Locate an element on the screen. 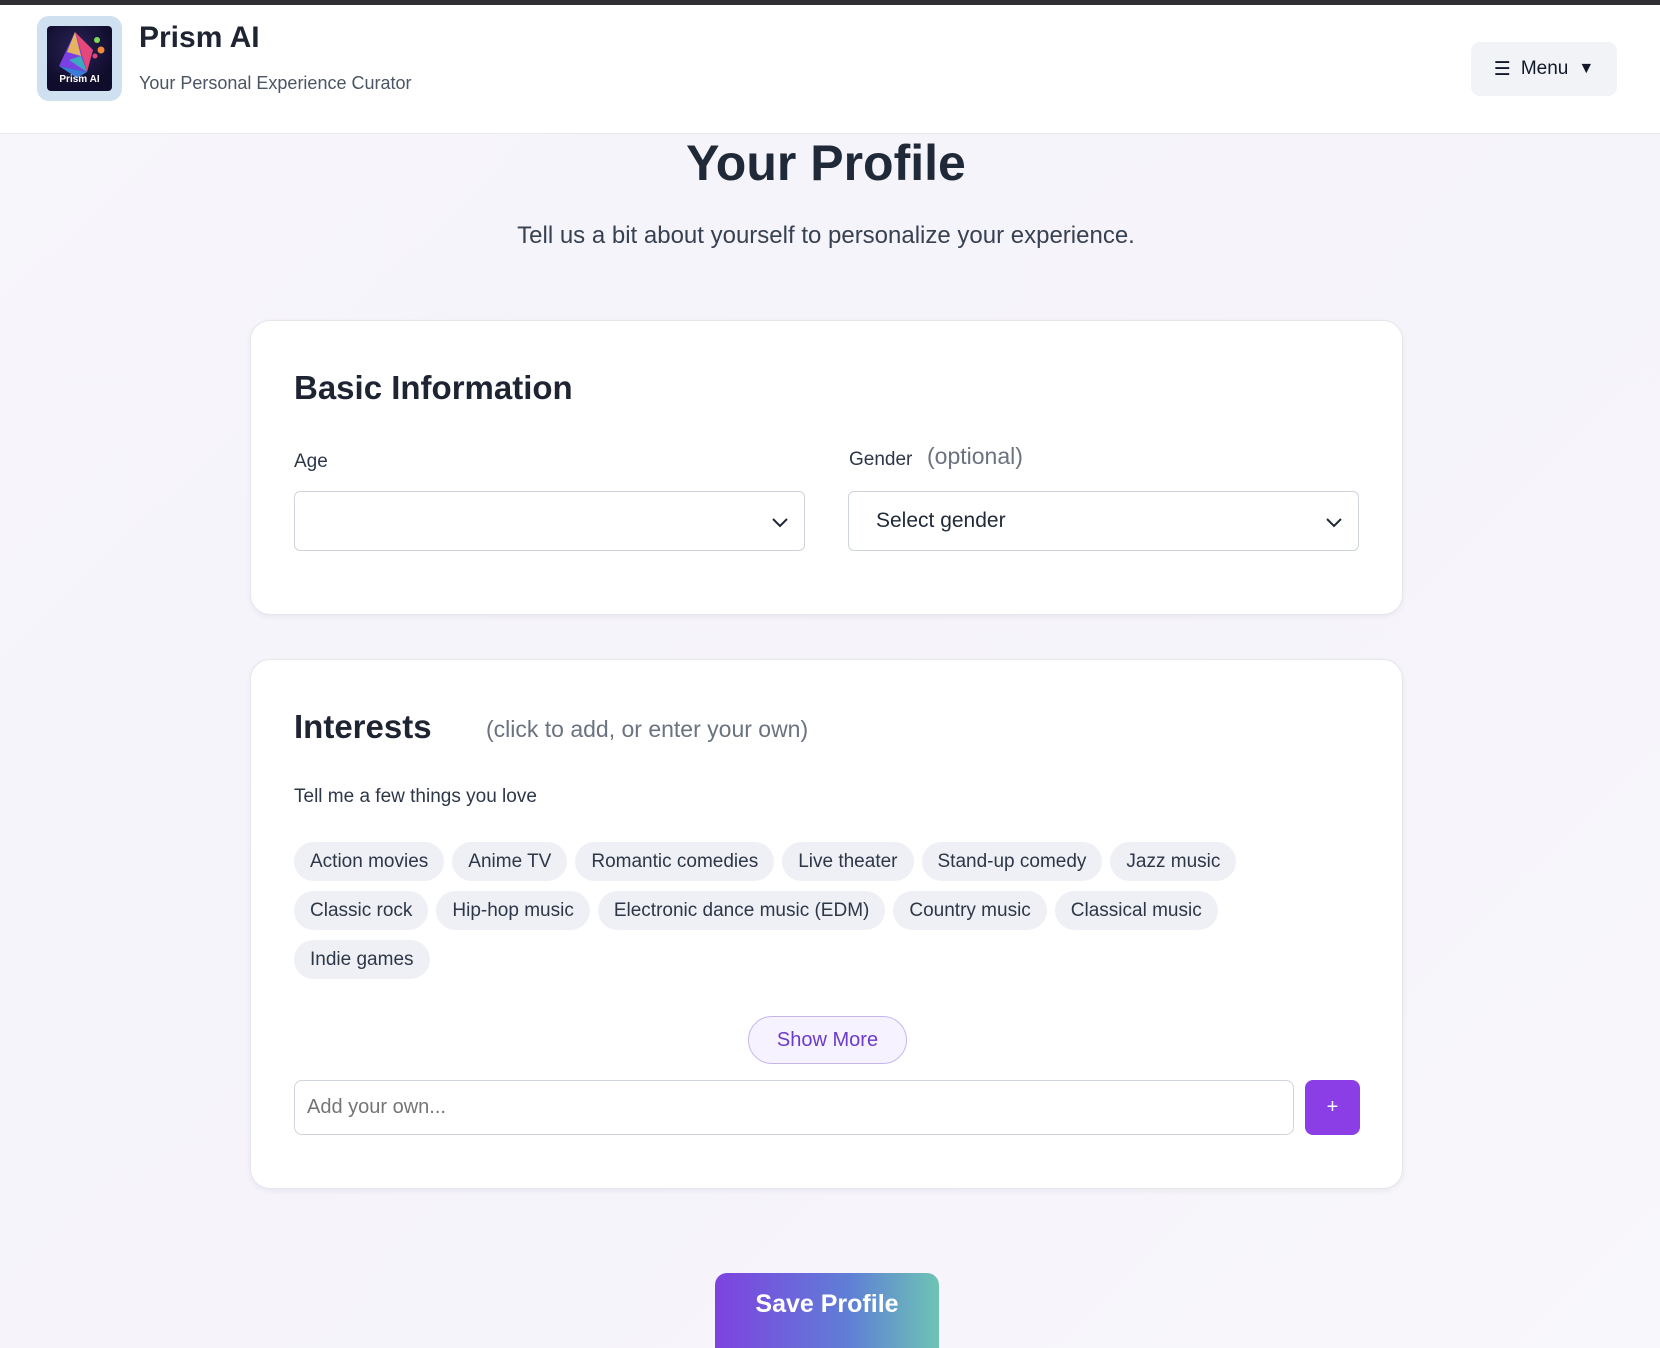  add-interest-button: + is located at coordinates (1332, 1107).